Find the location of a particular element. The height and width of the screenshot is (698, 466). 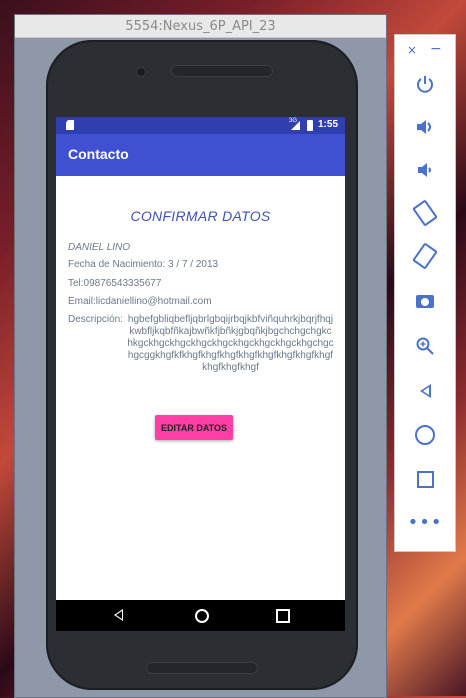

app-bar: Contacto is located at coordinates (200, 155).